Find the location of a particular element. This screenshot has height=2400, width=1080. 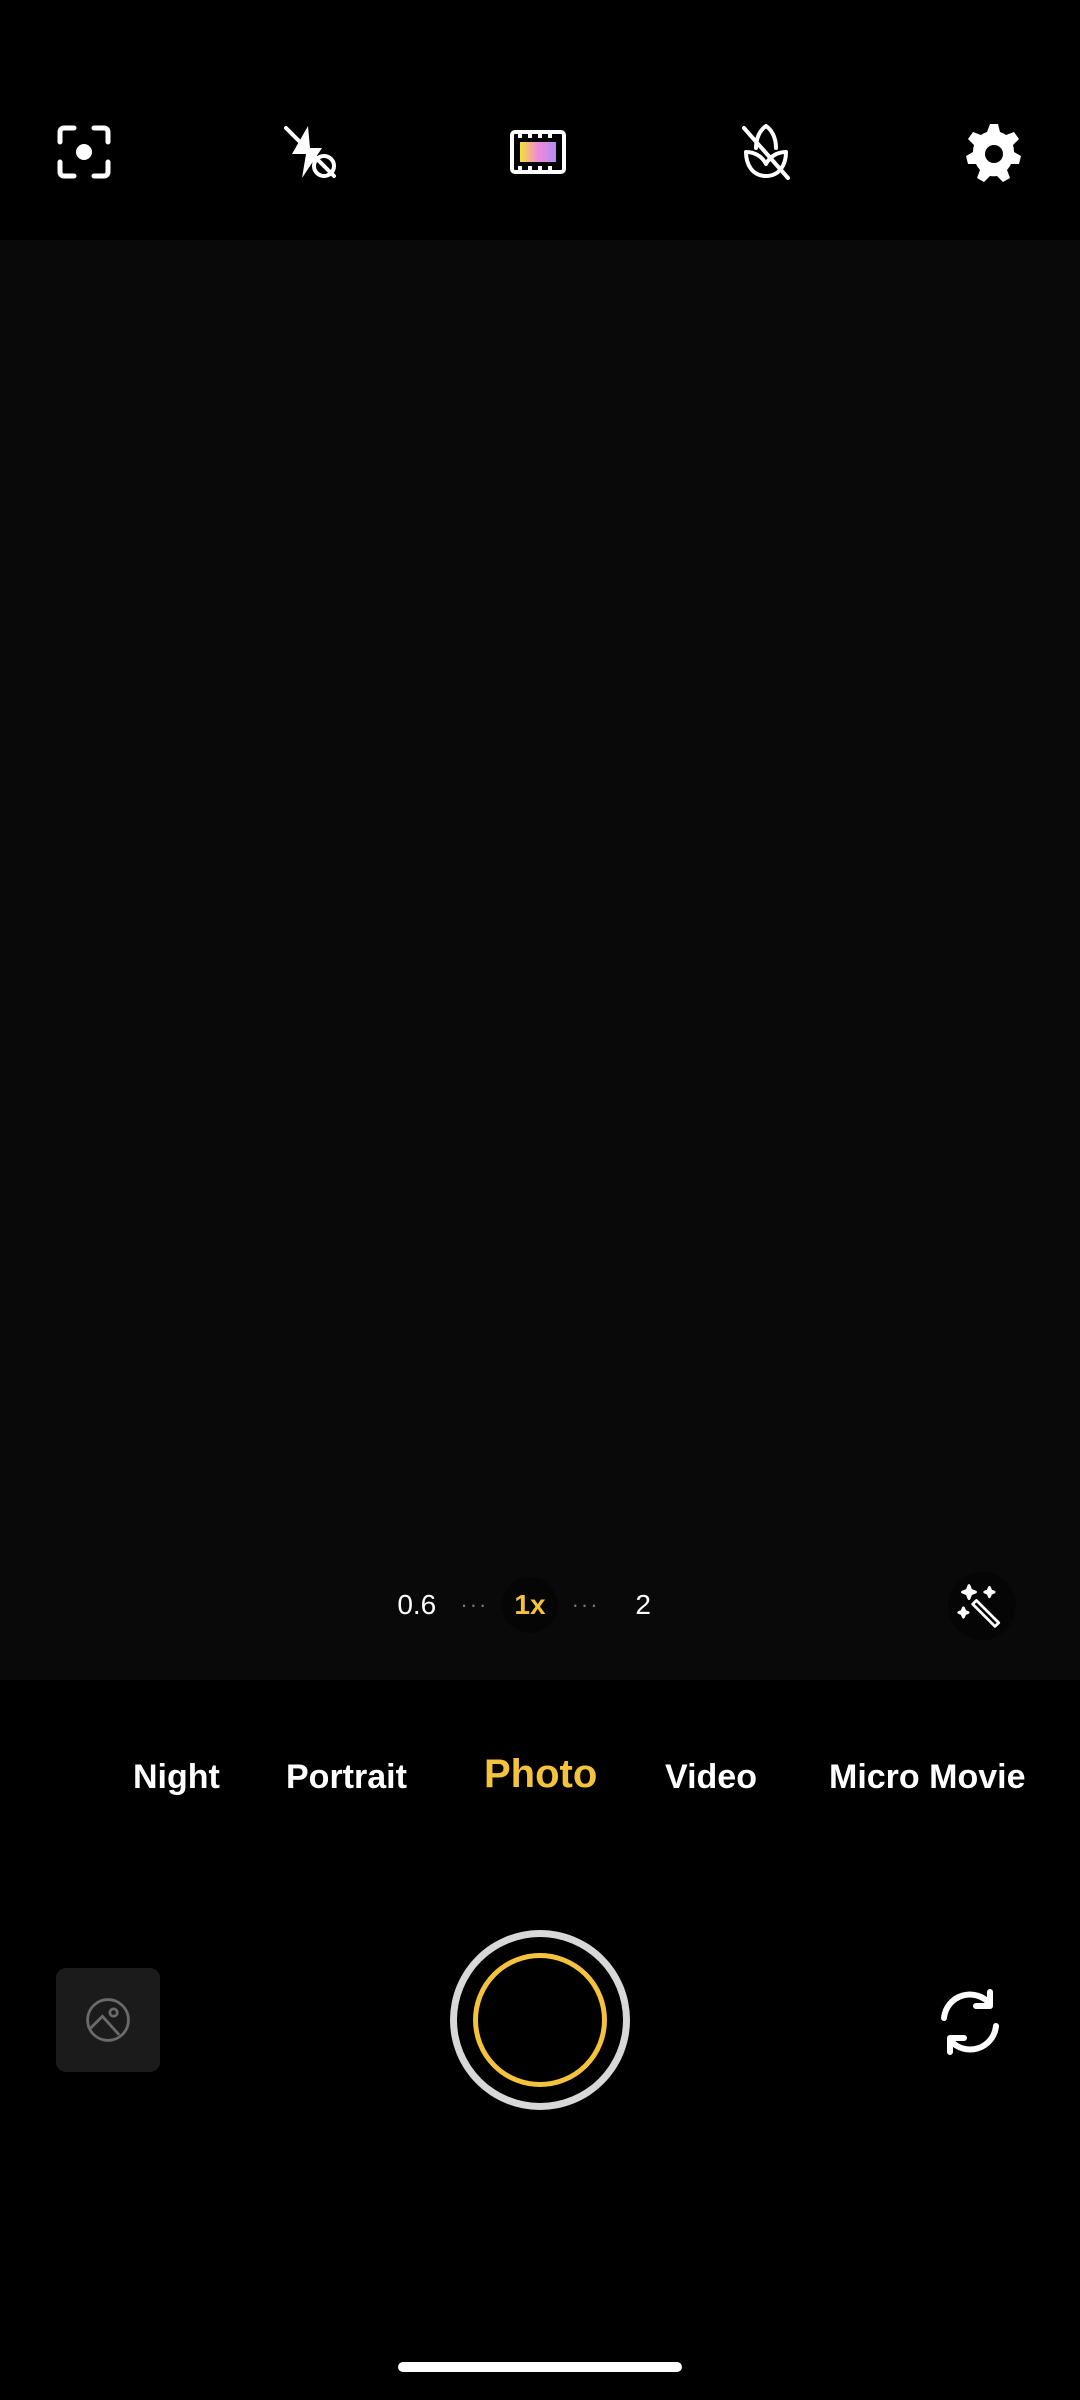

gallery-icon is located at coordinates (108, 2020).